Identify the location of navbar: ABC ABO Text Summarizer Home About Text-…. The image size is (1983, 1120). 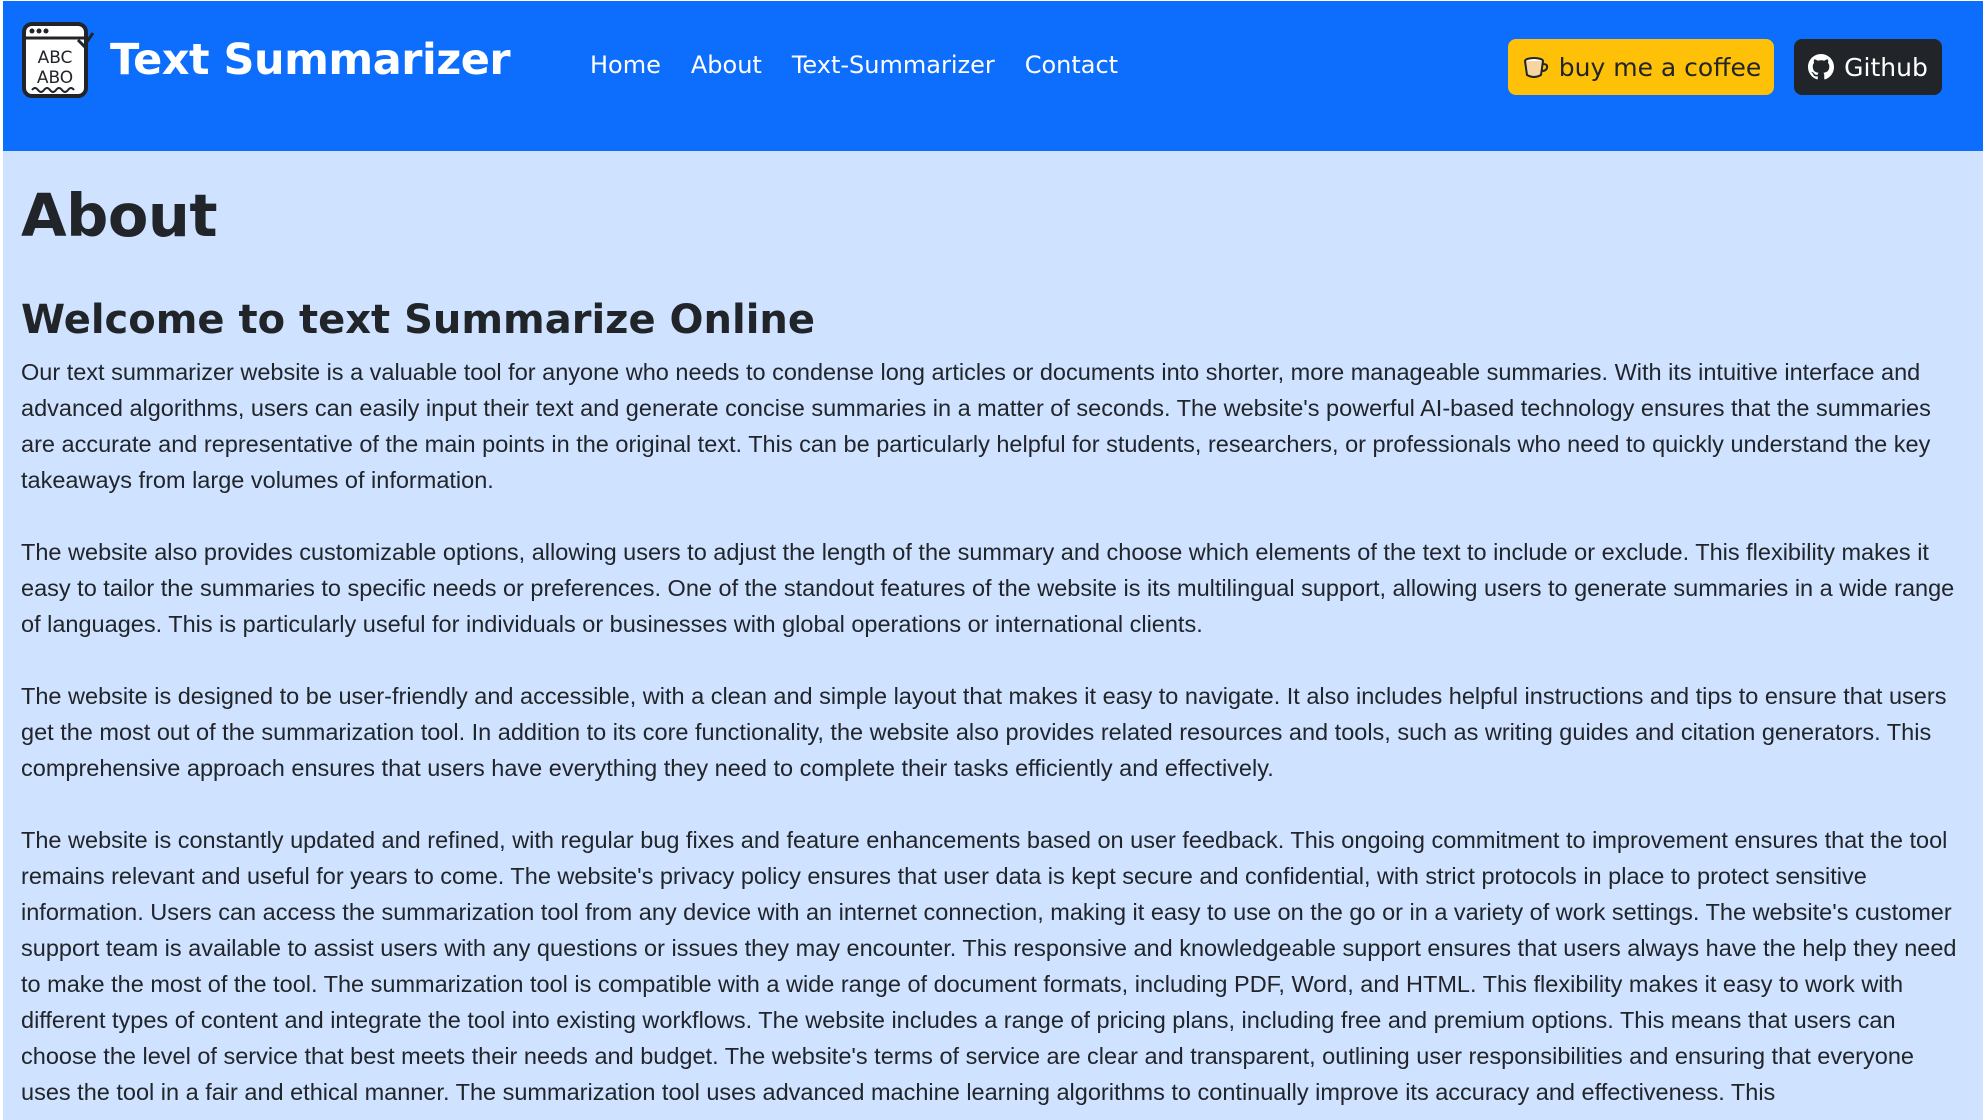
(993, 76).